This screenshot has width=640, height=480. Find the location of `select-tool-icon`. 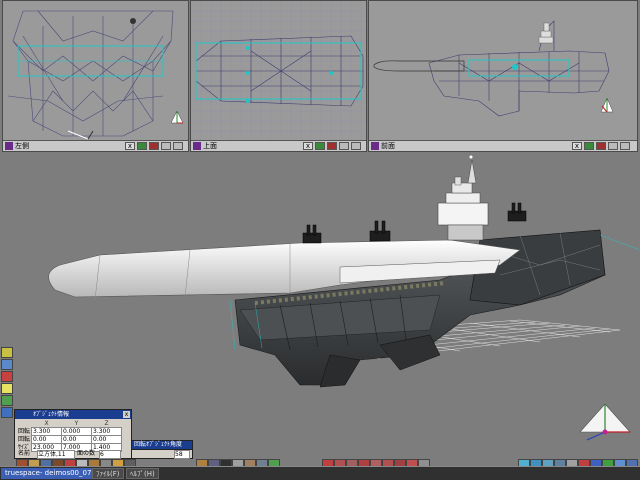

select-tool-icon is located at coordinates (7, 364).